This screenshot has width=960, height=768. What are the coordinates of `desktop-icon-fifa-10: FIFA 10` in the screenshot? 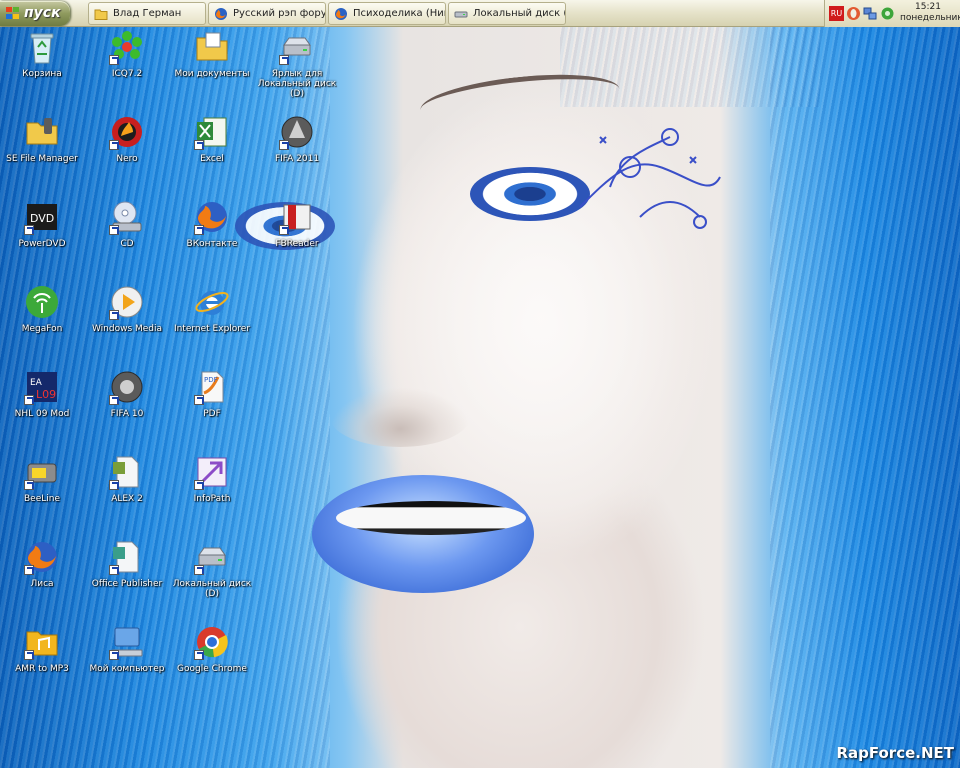 It's located at (127, 408).